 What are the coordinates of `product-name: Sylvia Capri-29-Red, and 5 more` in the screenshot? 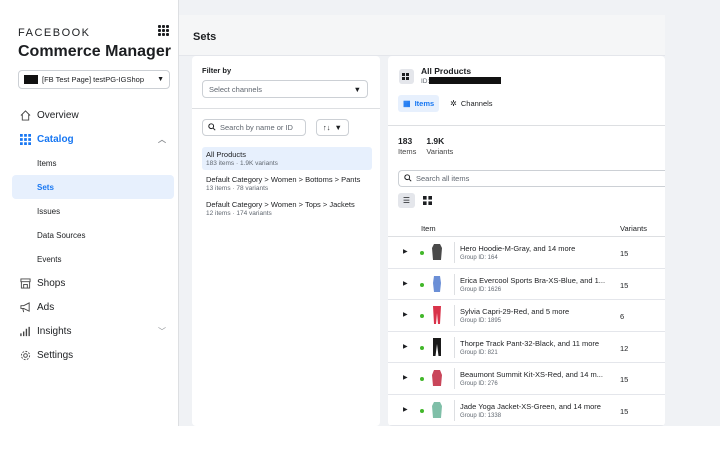 It's located at (515, 311).